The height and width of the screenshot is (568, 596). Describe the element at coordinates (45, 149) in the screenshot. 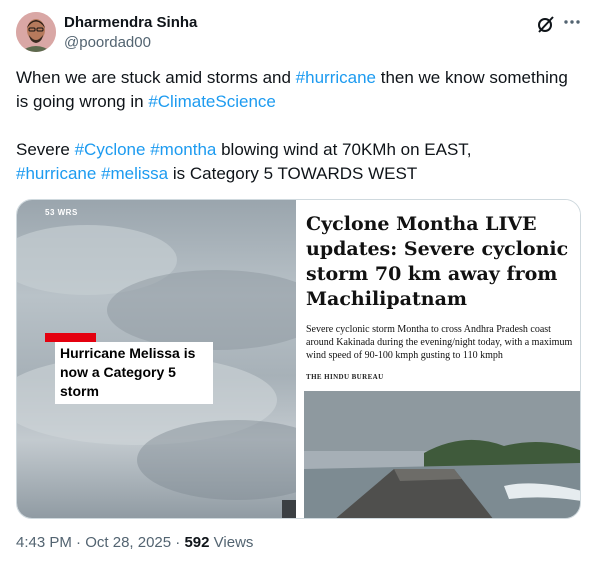

I see `text-segment: Severe` at that location.